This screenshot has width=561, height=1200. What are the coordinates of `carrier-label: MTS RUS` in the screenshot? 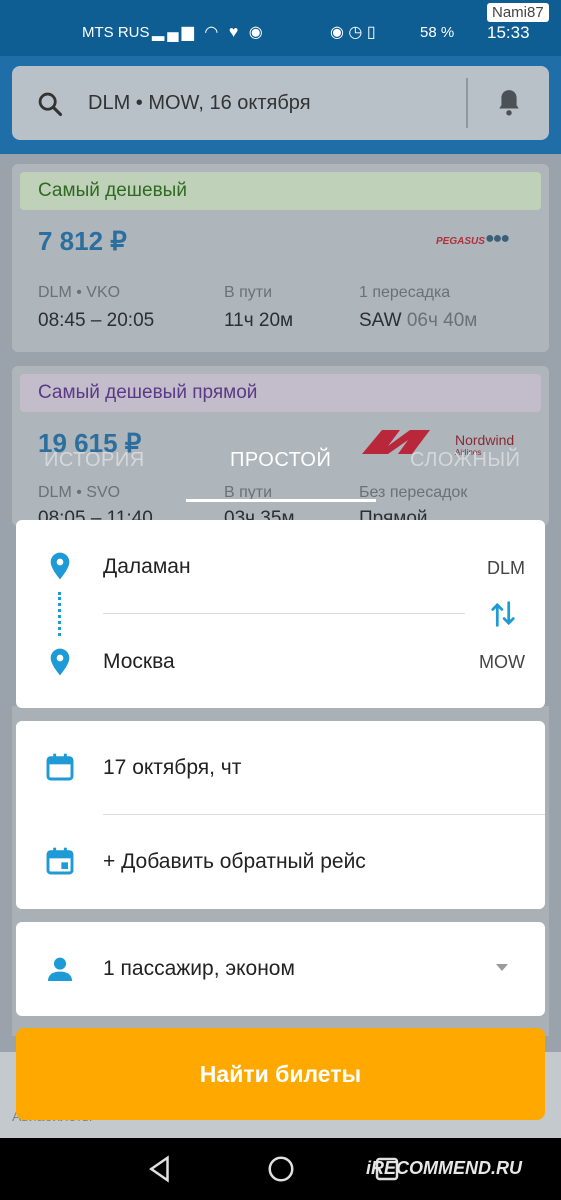 It's located at (116, 32).